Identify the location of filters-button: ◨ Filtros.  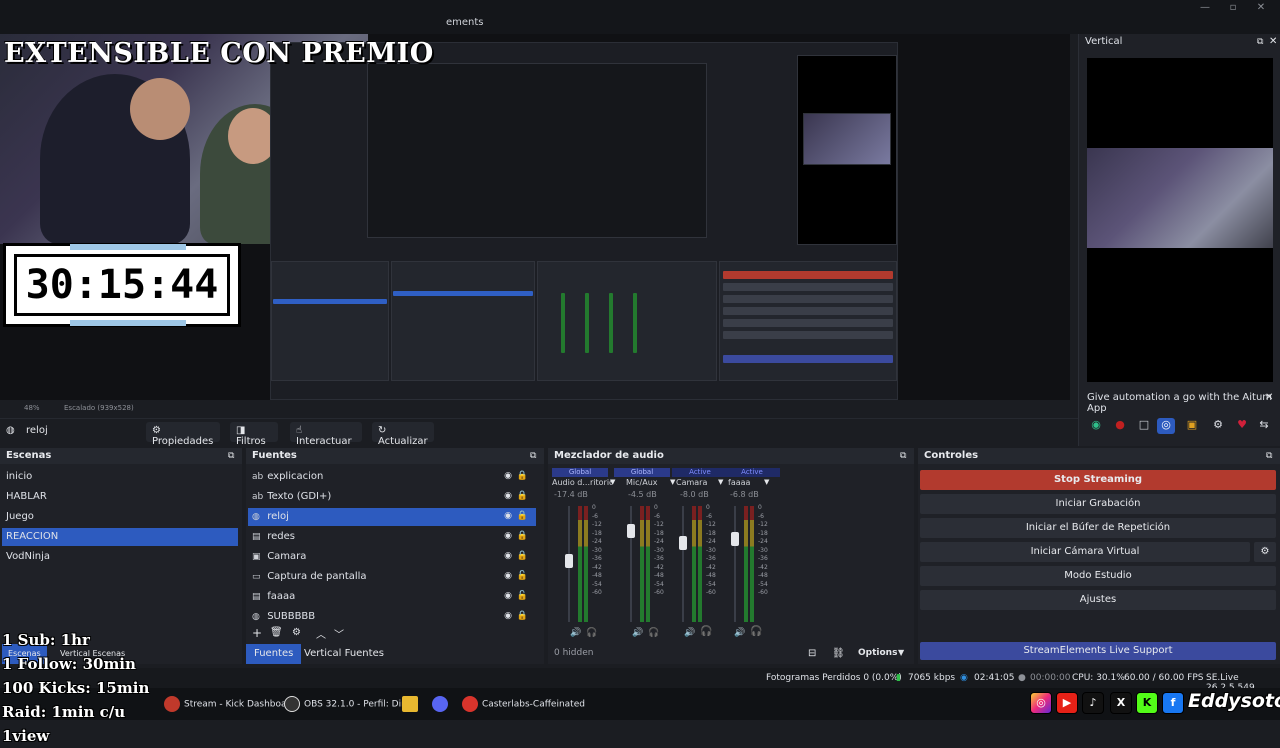
(254, 434).